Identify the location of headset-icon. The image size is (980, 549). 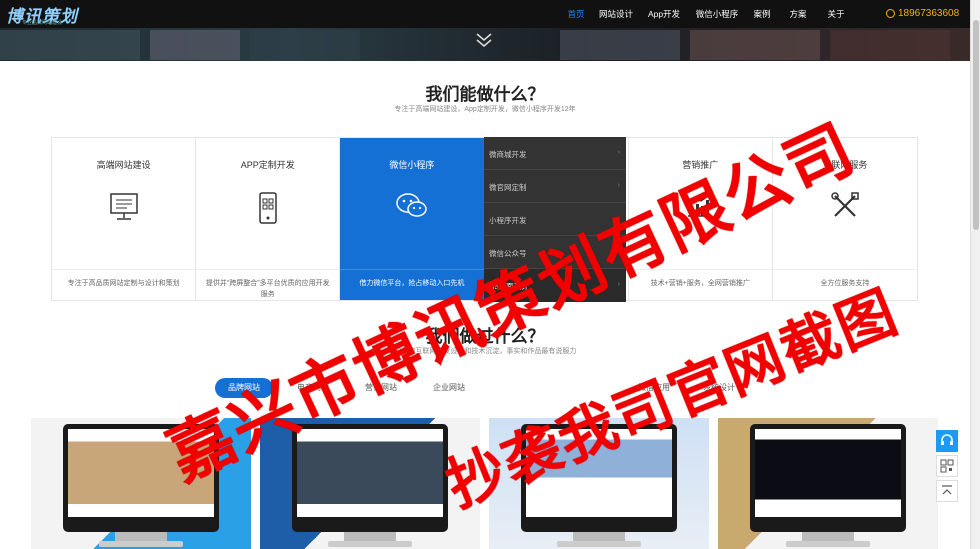
(947, 439).